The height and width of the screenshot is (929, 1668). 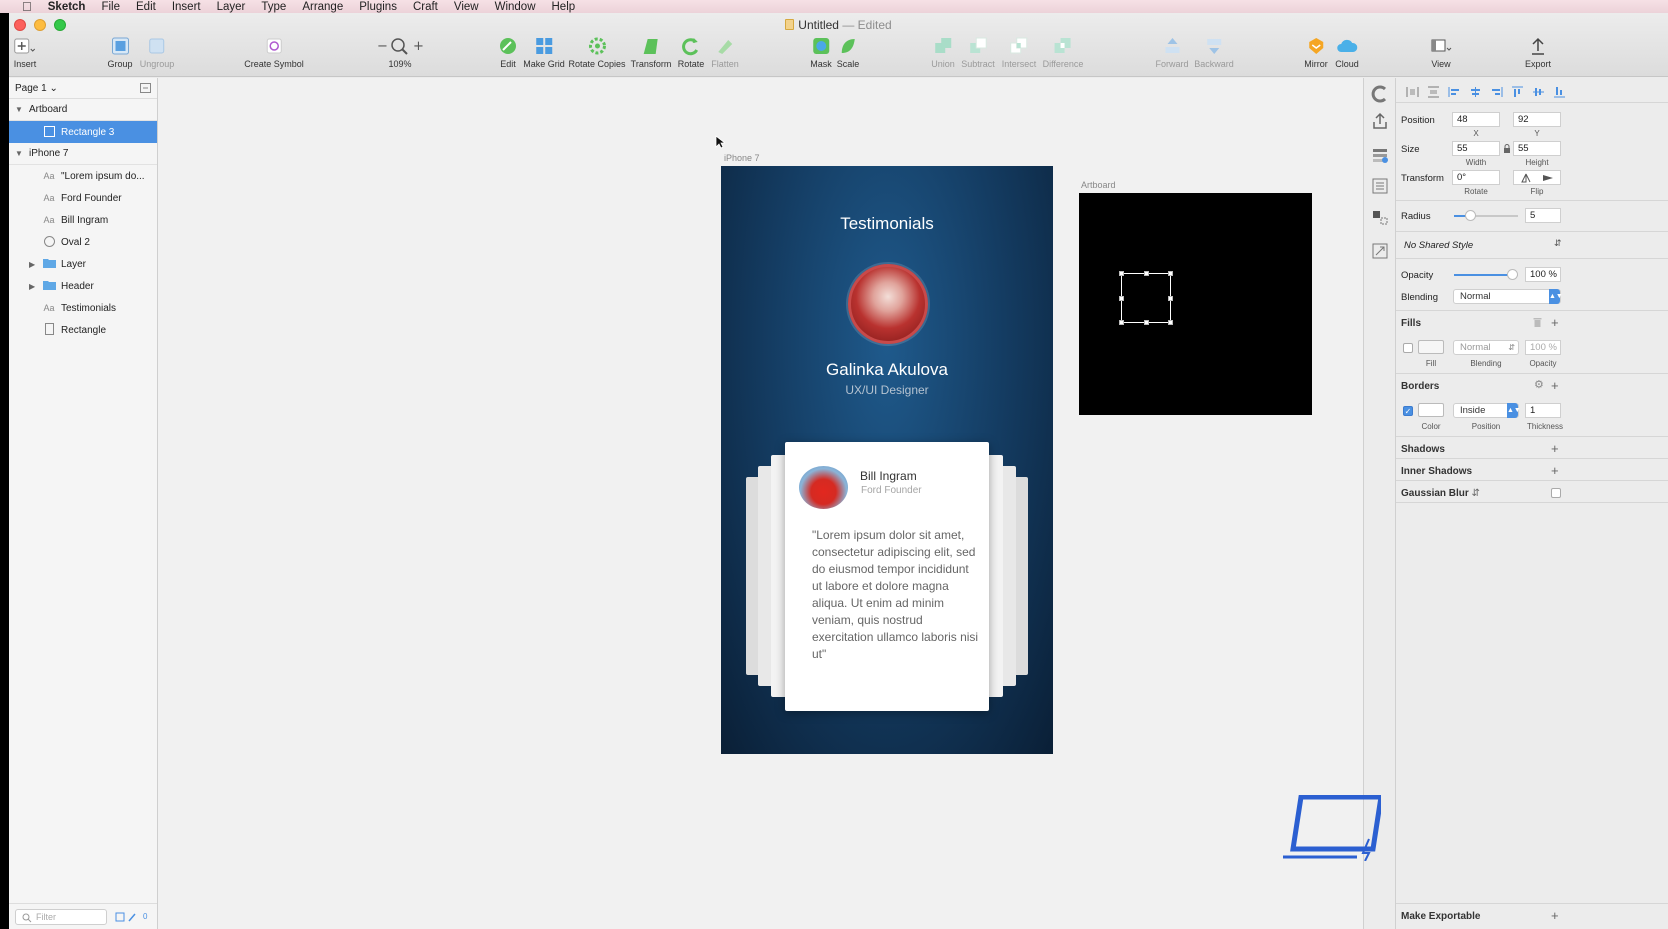 I want to click on shared-style-select: No Shared Style, so click(x=1438, y=245).